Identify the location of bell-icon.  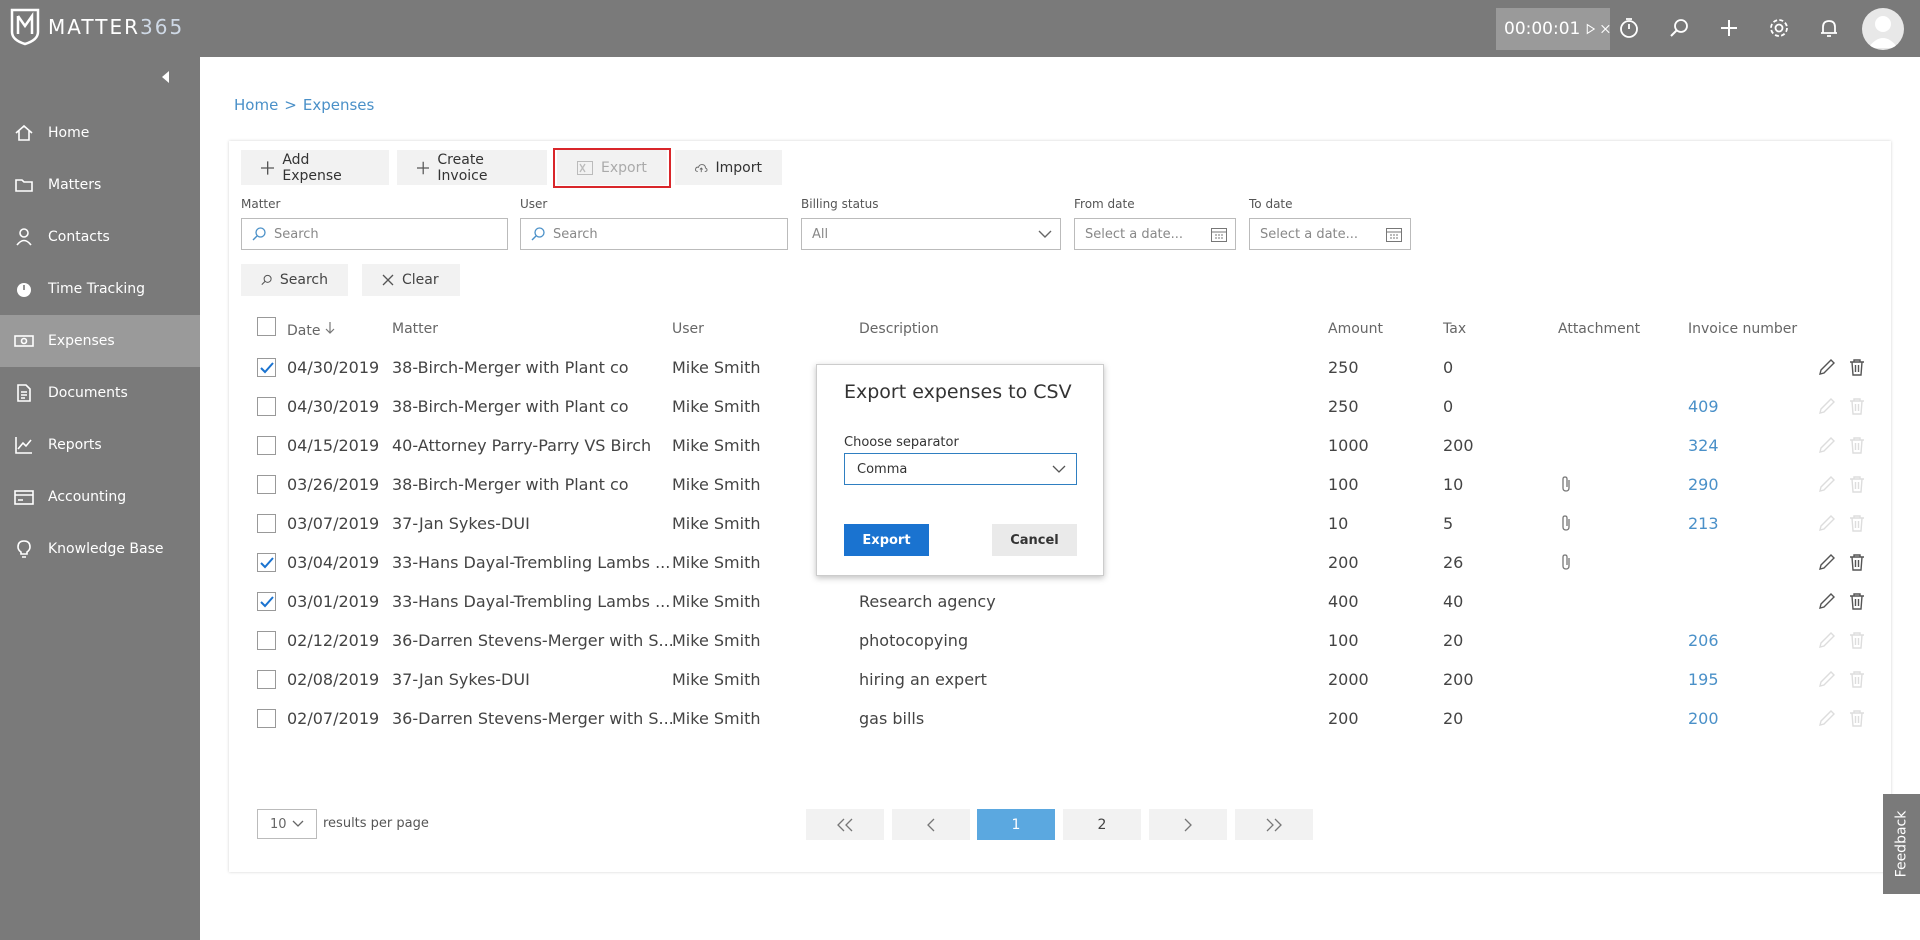
(1829, 28).